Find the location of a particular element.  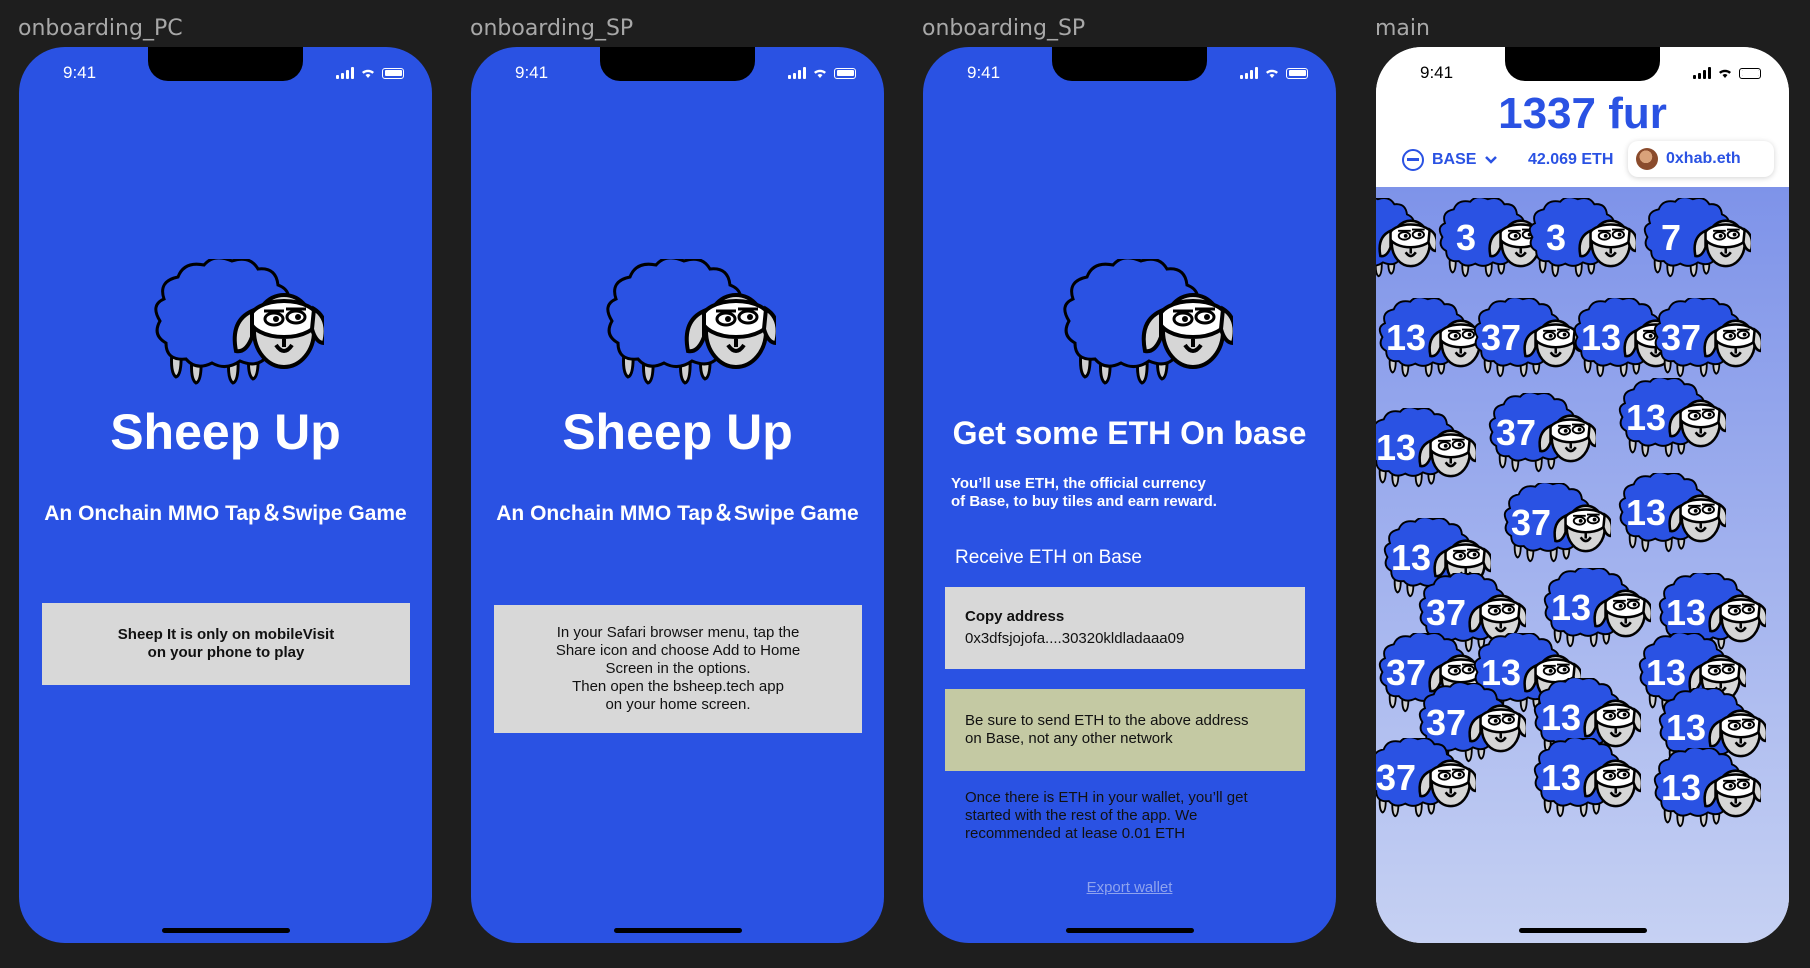

notice-line-1: Sheep It is only on mobileVisit is located at coordinates (226, 634).